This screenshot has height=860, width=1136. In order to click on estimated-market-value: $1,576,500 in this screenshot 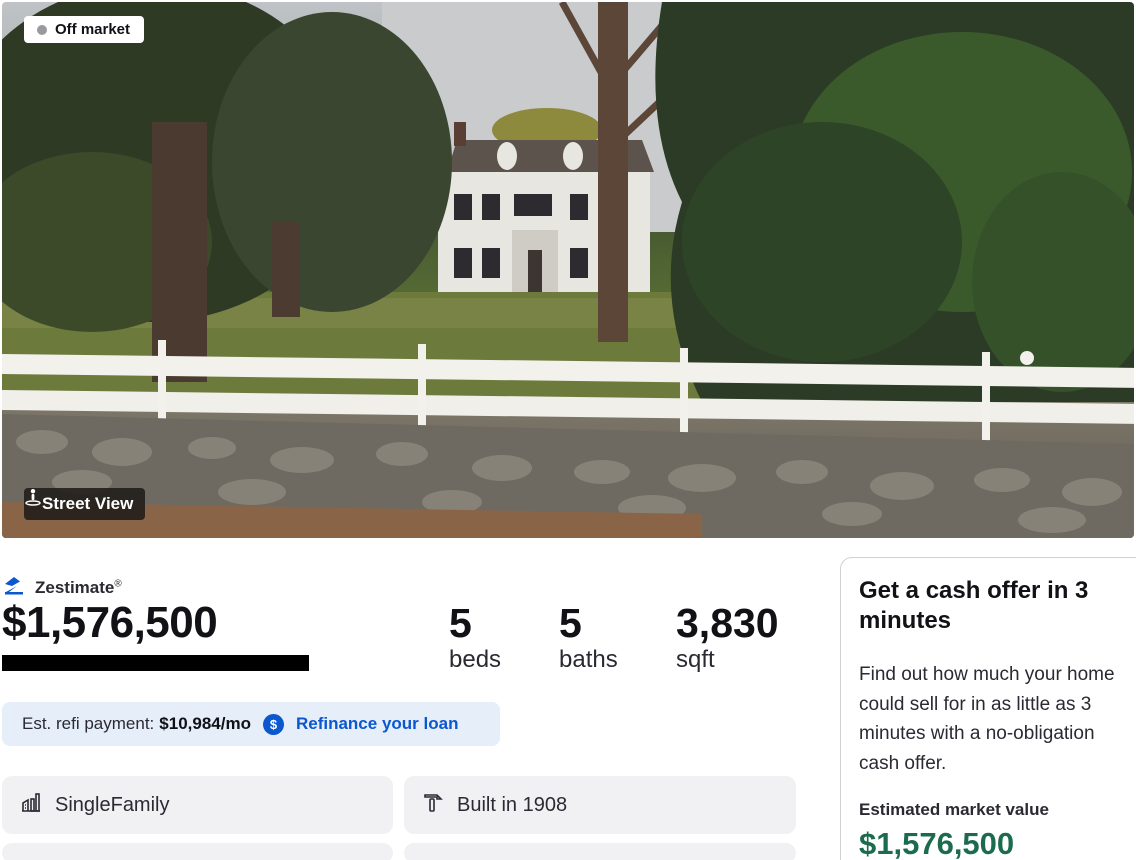, I will do `click(937, 843)`.